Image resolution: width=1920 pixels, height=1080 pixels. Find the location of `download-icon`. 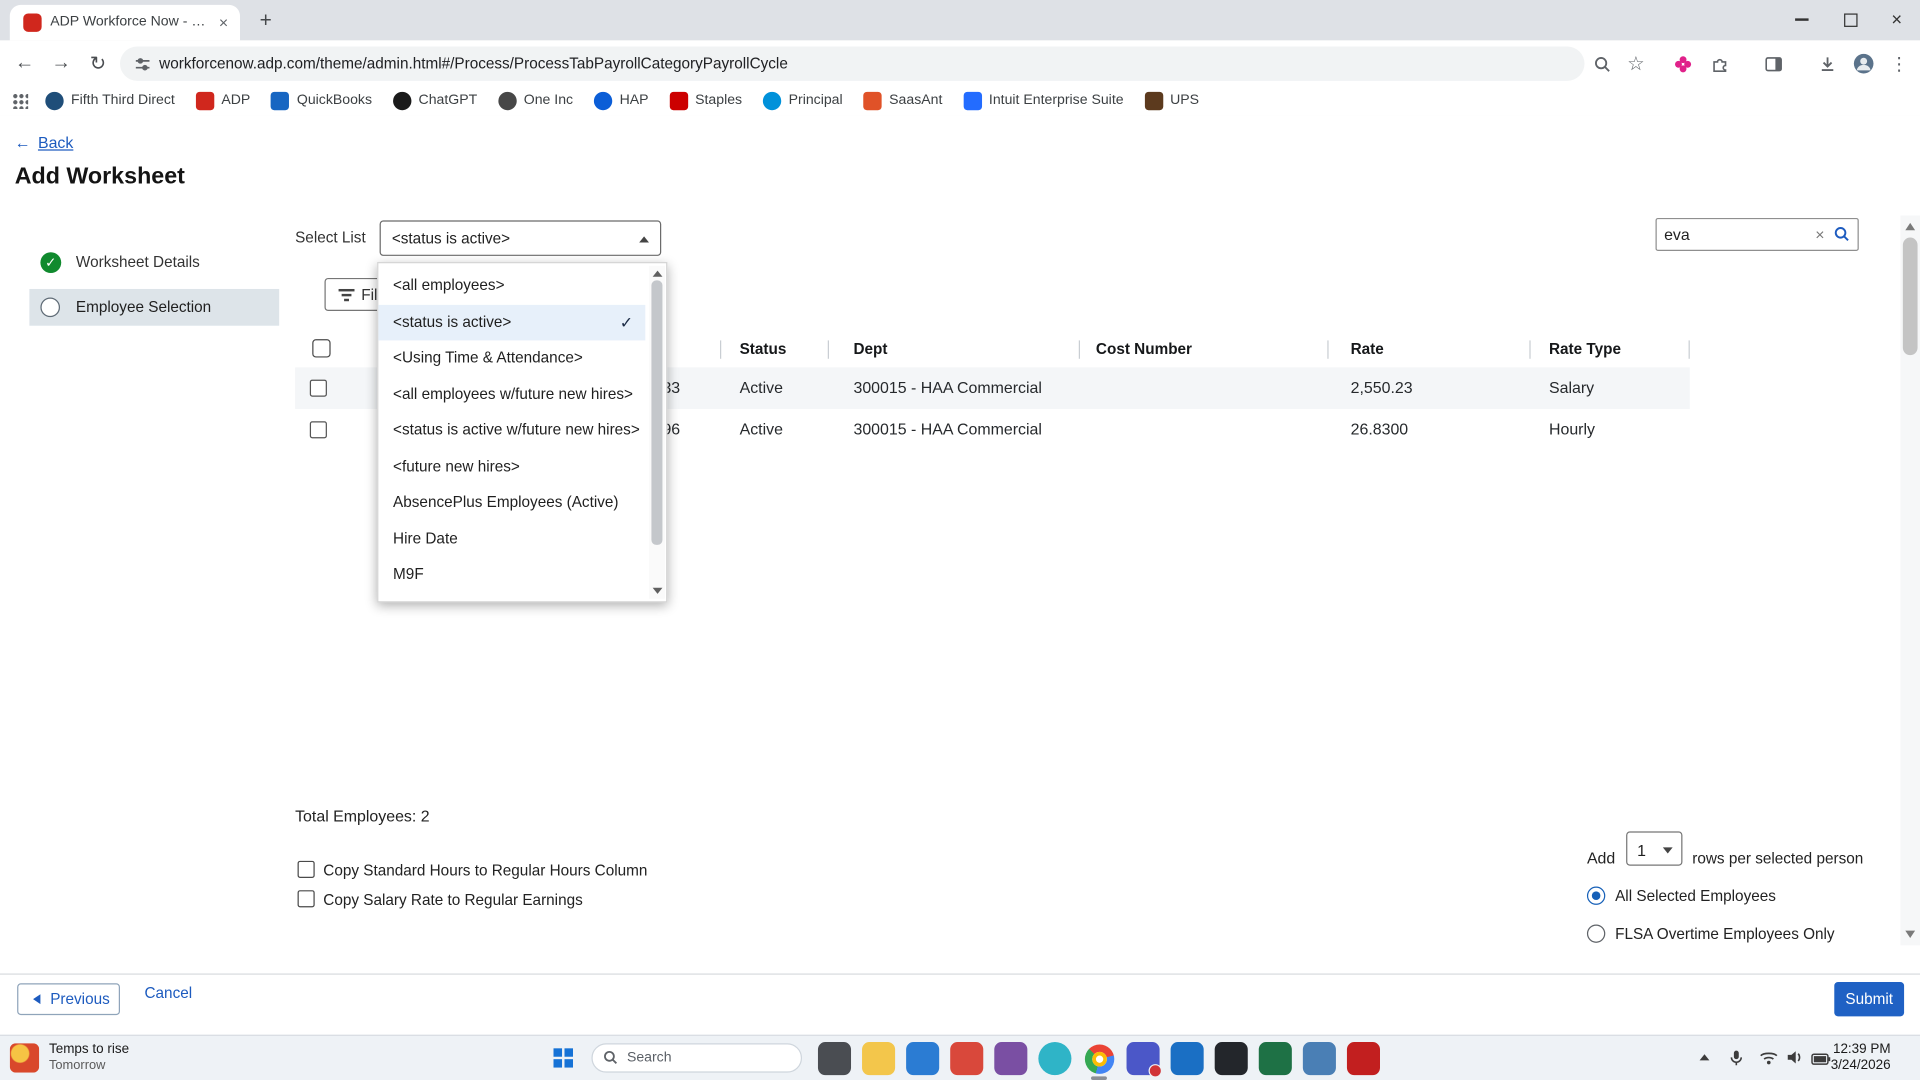

download-icon is located at coordinates (1827, 63).